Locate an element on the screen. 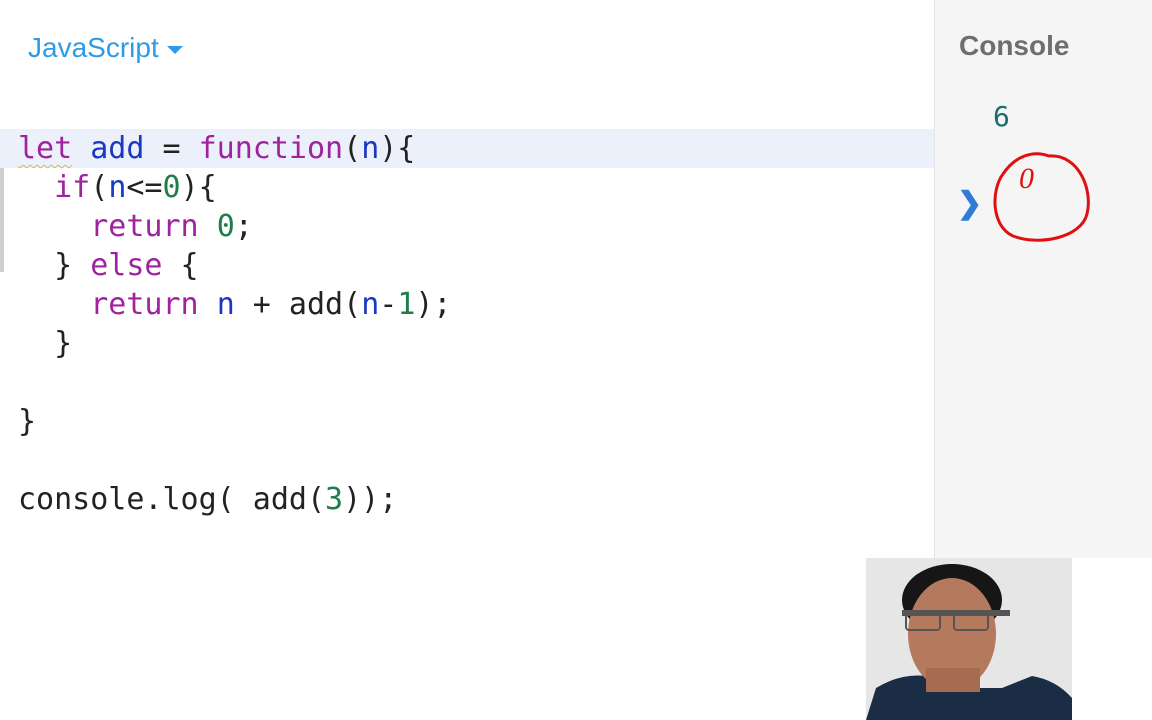  webcam-overlay is located at coordinates (969, 639).